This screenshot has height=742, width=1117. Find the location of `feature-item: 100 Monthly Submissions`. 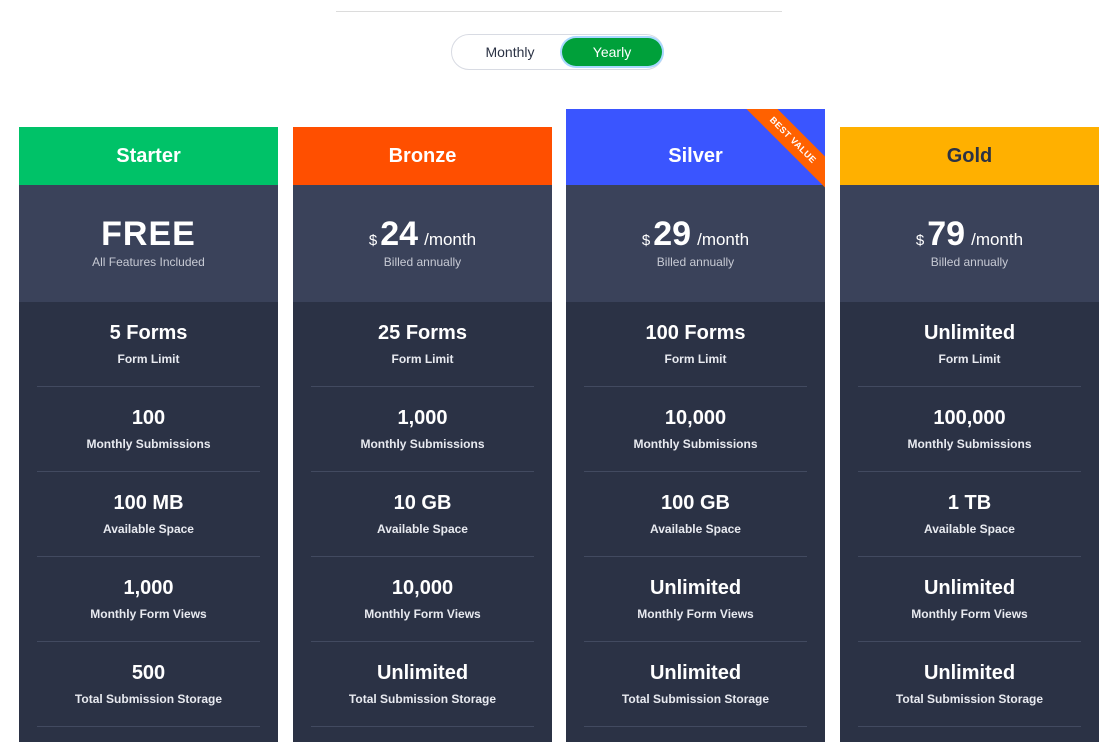

feature-item: 100 Monthly Submissions is located at coordinates (148, 429).